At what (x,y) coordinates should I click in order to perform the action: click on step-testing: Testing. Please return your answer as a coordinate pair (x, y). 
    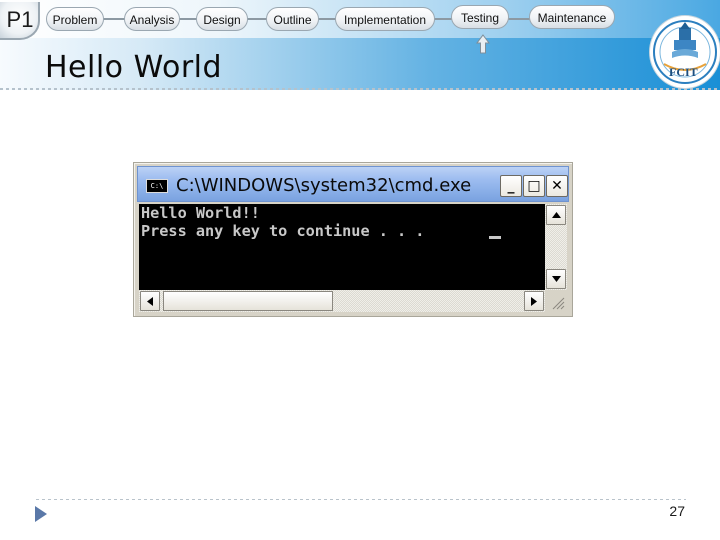
    Looking at the image, I should click on (480, 17).